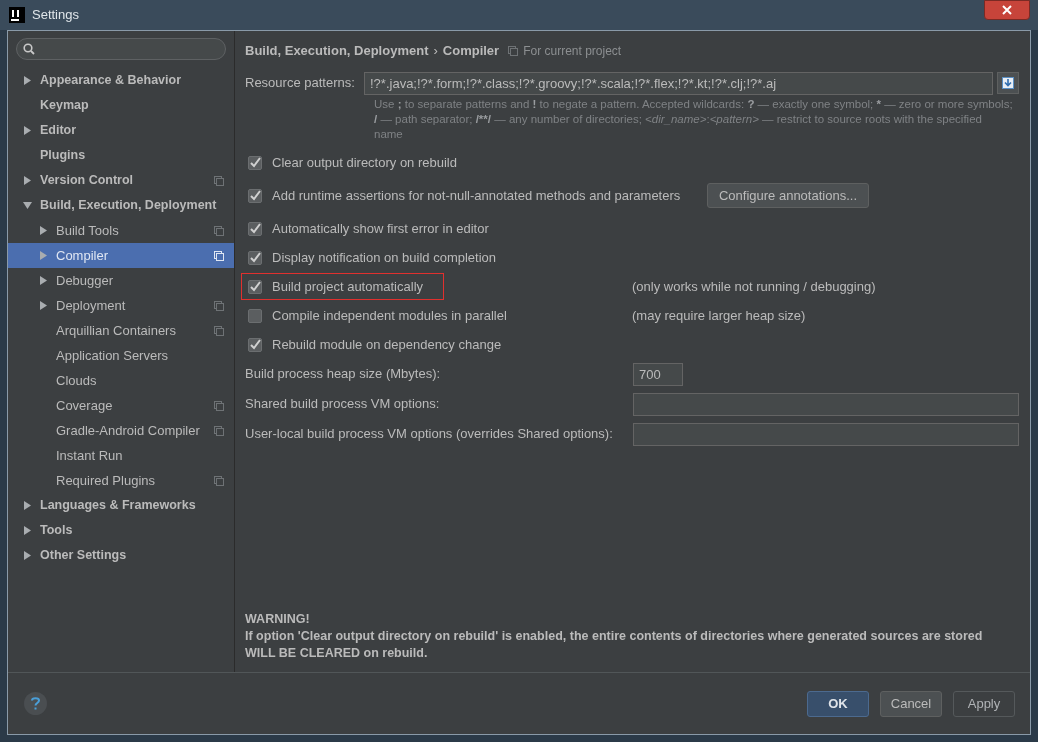  I want to click on app-logo-icon, so click(17, 15).